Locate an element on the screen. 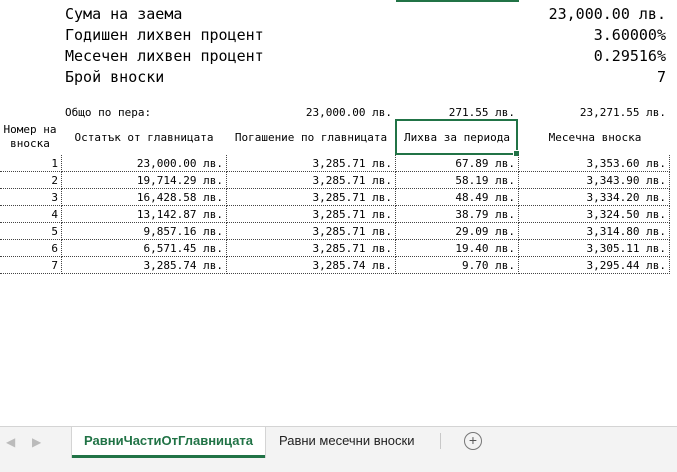 The height and width of the screenshot is (472, 677). sheet-tab-equal-principal: РавниЧастиОтГлавницата is located at coordinates (169, 442).